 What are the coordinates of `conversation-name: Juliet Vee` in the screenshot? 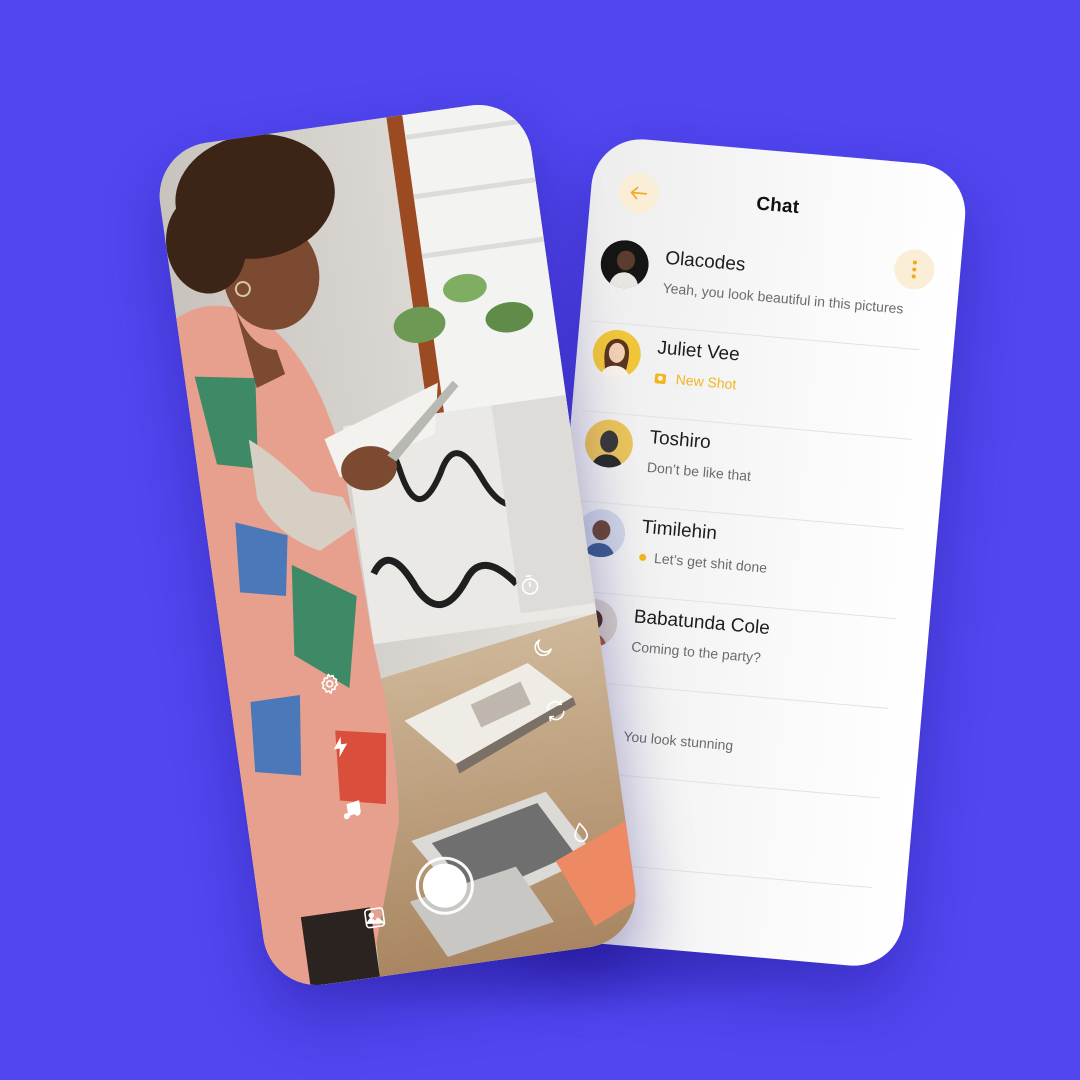 It's located at (698, 351).